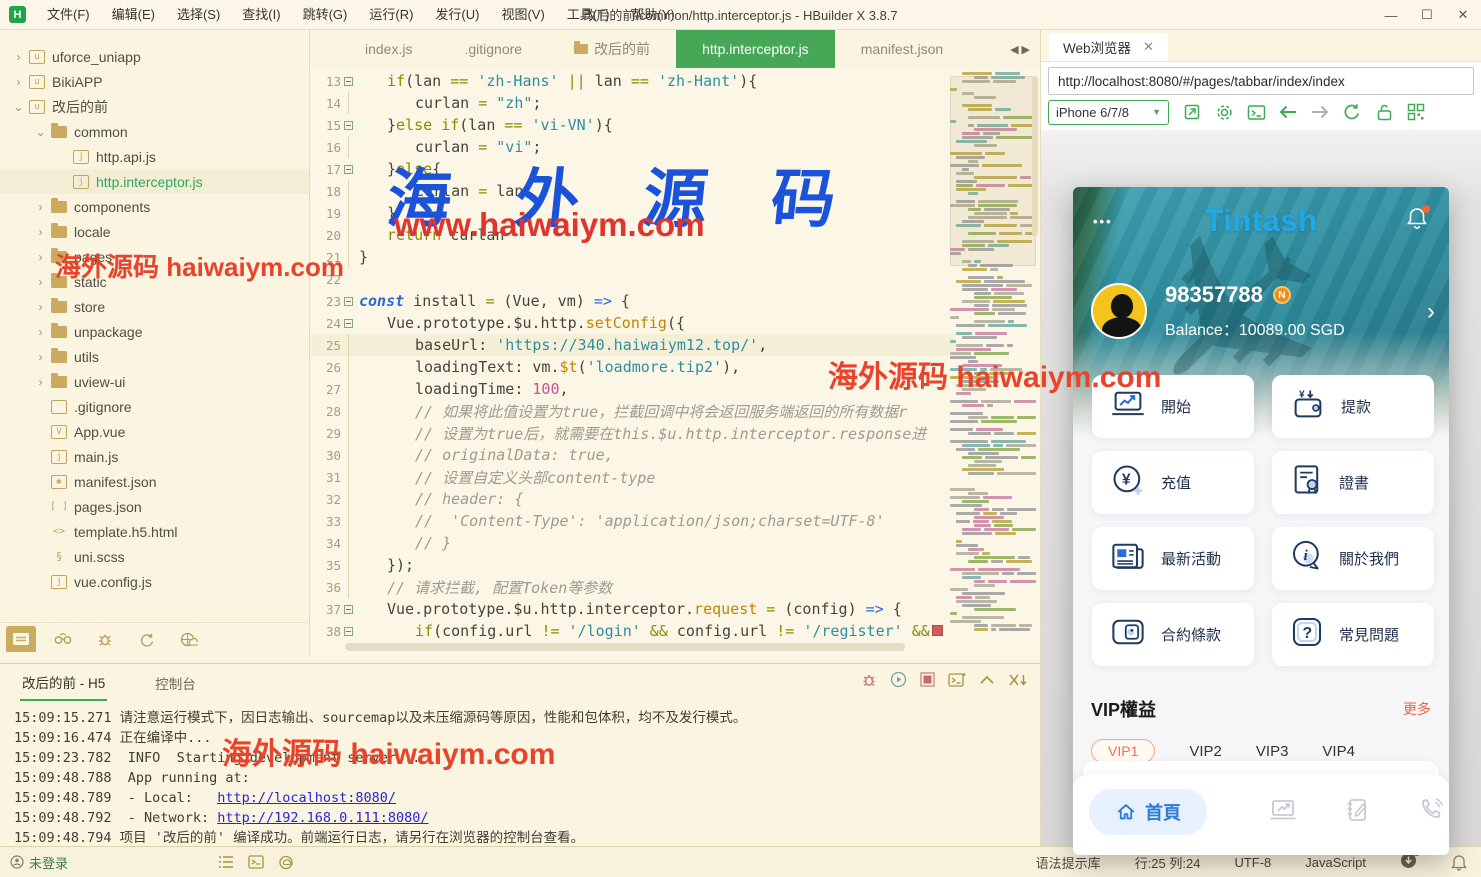  What do you see at coordinates (1433, 812) in the screenshot?
I see `nav-phone-icon` at bounding box center [1433, 812].